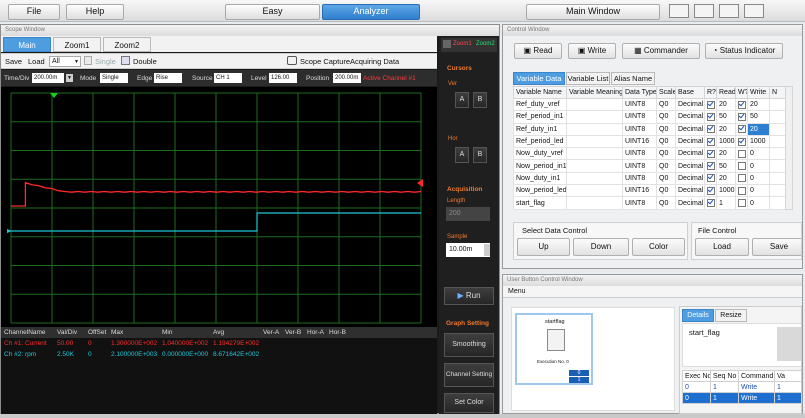 The image size is (805, 418). What do you see at coordinates (649, 117) in the screenshot?
I see `table-row: Ref_period_in1 UINT8 Q0 Decimal 50 50` at bounding box center [649, 117].